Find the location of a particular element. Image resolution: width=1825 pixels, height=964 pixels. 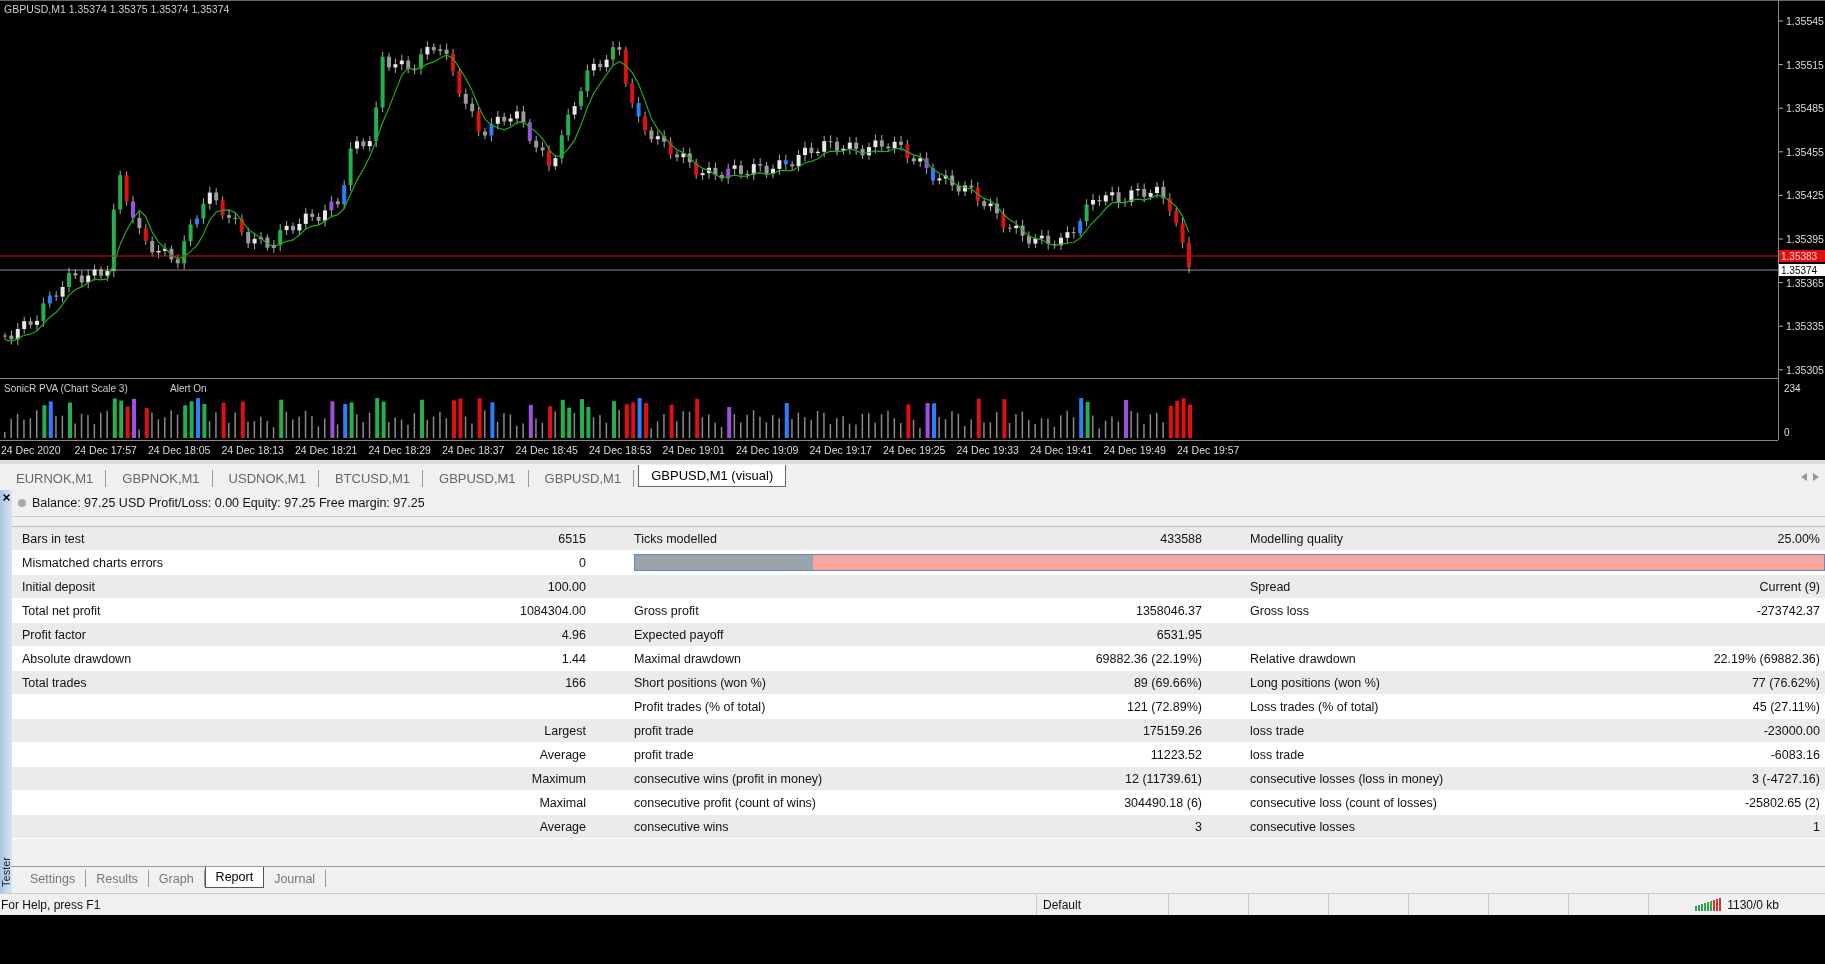

report-value: Maximal is located at coordinates (562, 802).